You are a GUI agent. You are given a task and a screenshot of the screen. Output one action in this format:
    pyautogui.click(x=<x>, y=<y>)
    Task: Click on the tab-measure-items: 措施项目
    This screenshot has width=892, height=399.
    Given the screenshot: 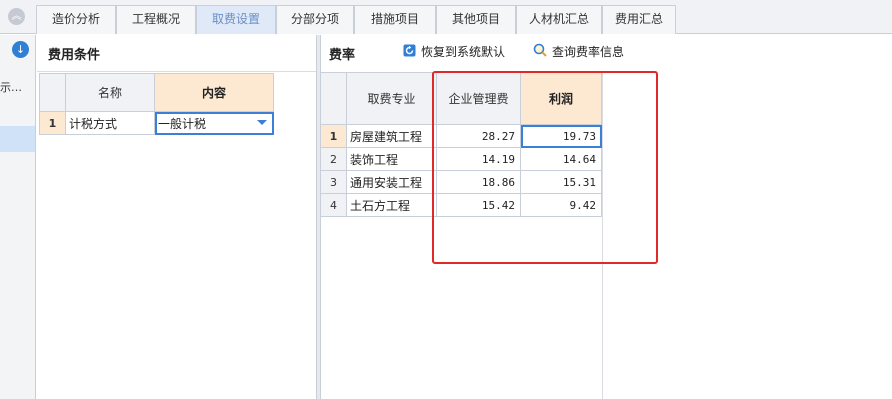 What is the action you would take?
    pyautogui.click(x=395, y=19)
    